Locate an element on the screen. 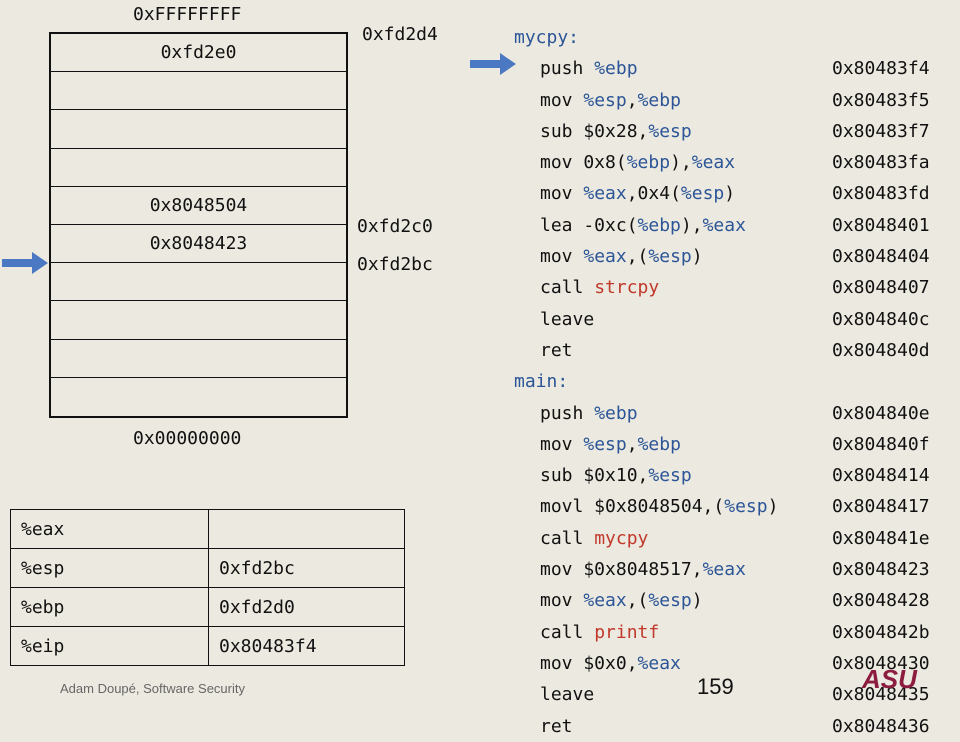  asm-instruction: mov $0x0,%eax is located at coordinates (610, 663).